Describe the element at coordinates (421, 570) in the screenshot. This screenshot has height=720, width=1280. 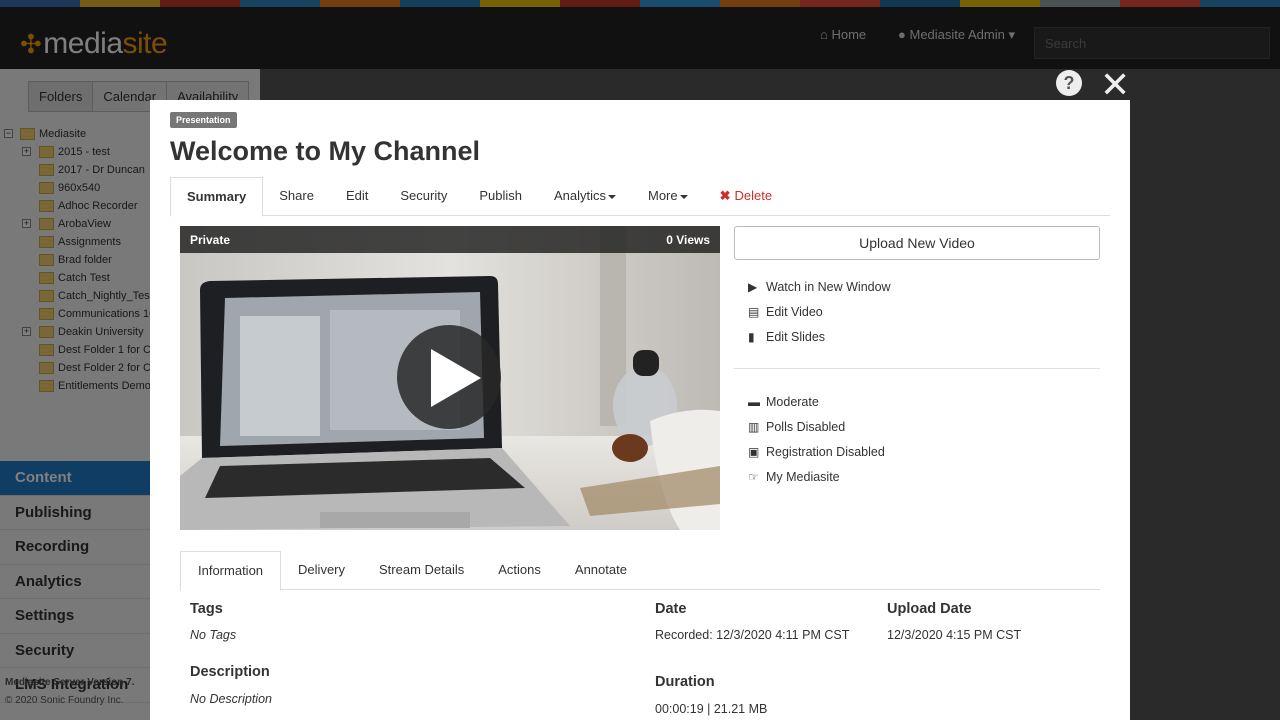
I see `subtab-stream-details: Stream Details` at that location.